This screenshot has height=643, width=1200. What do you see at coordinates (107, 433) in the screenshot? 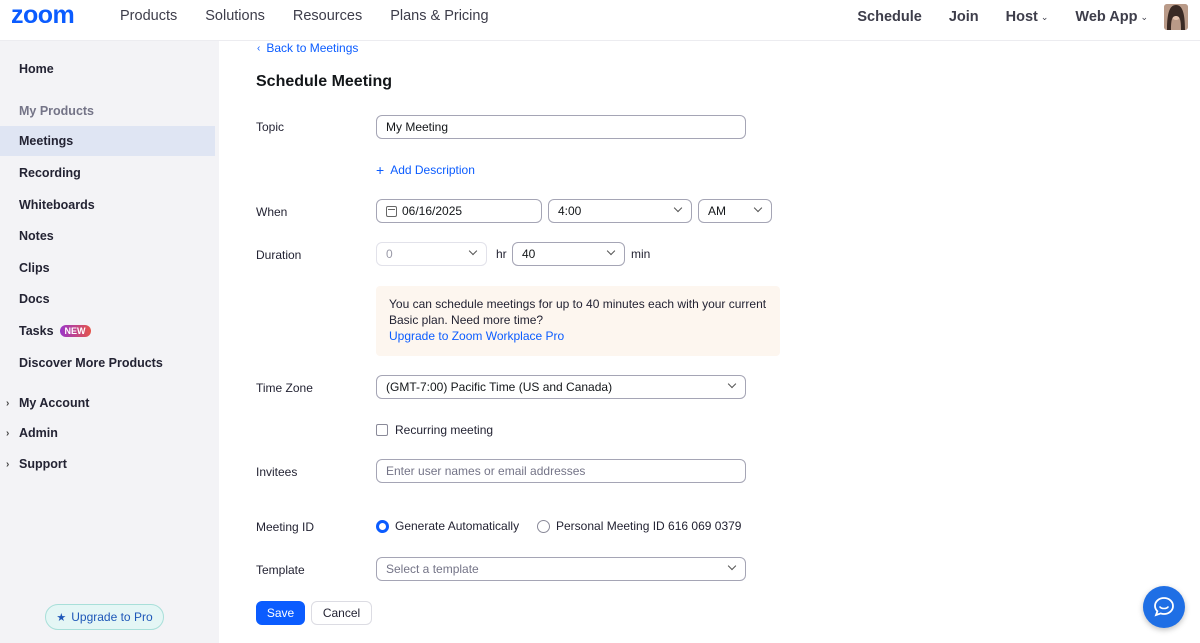
I see `sidebar-item-admin: › Admin` at bounding box center [107, 433].